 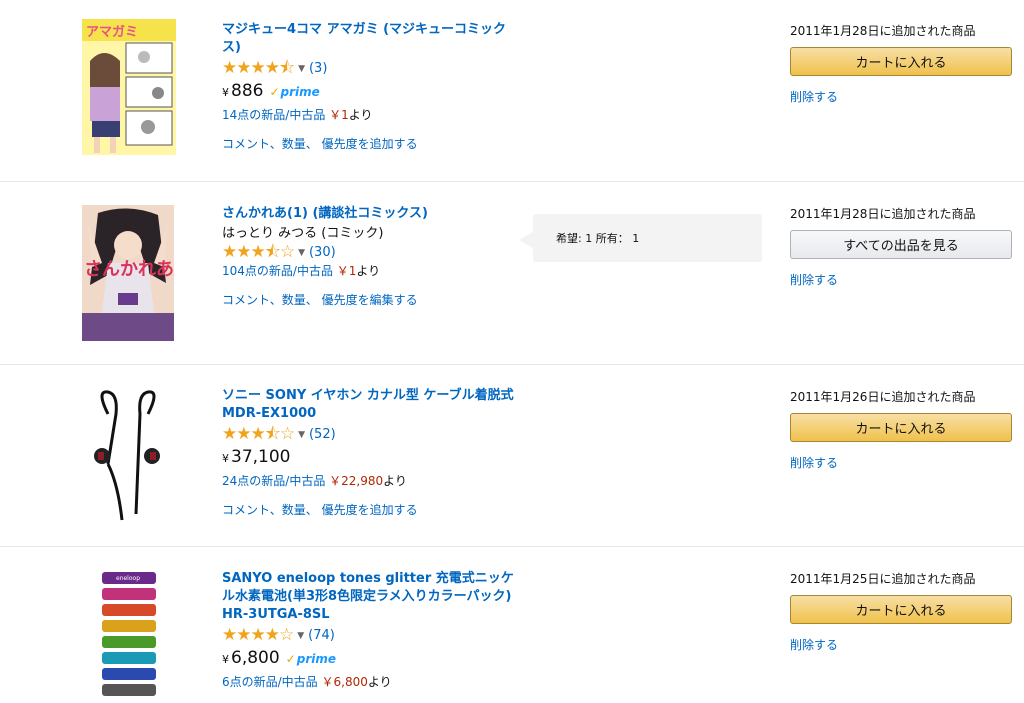 I want to click on item-actions: 2011年1月28日に追加された商品 すべての出品を見る 削除する, so click(x=901, y=246).